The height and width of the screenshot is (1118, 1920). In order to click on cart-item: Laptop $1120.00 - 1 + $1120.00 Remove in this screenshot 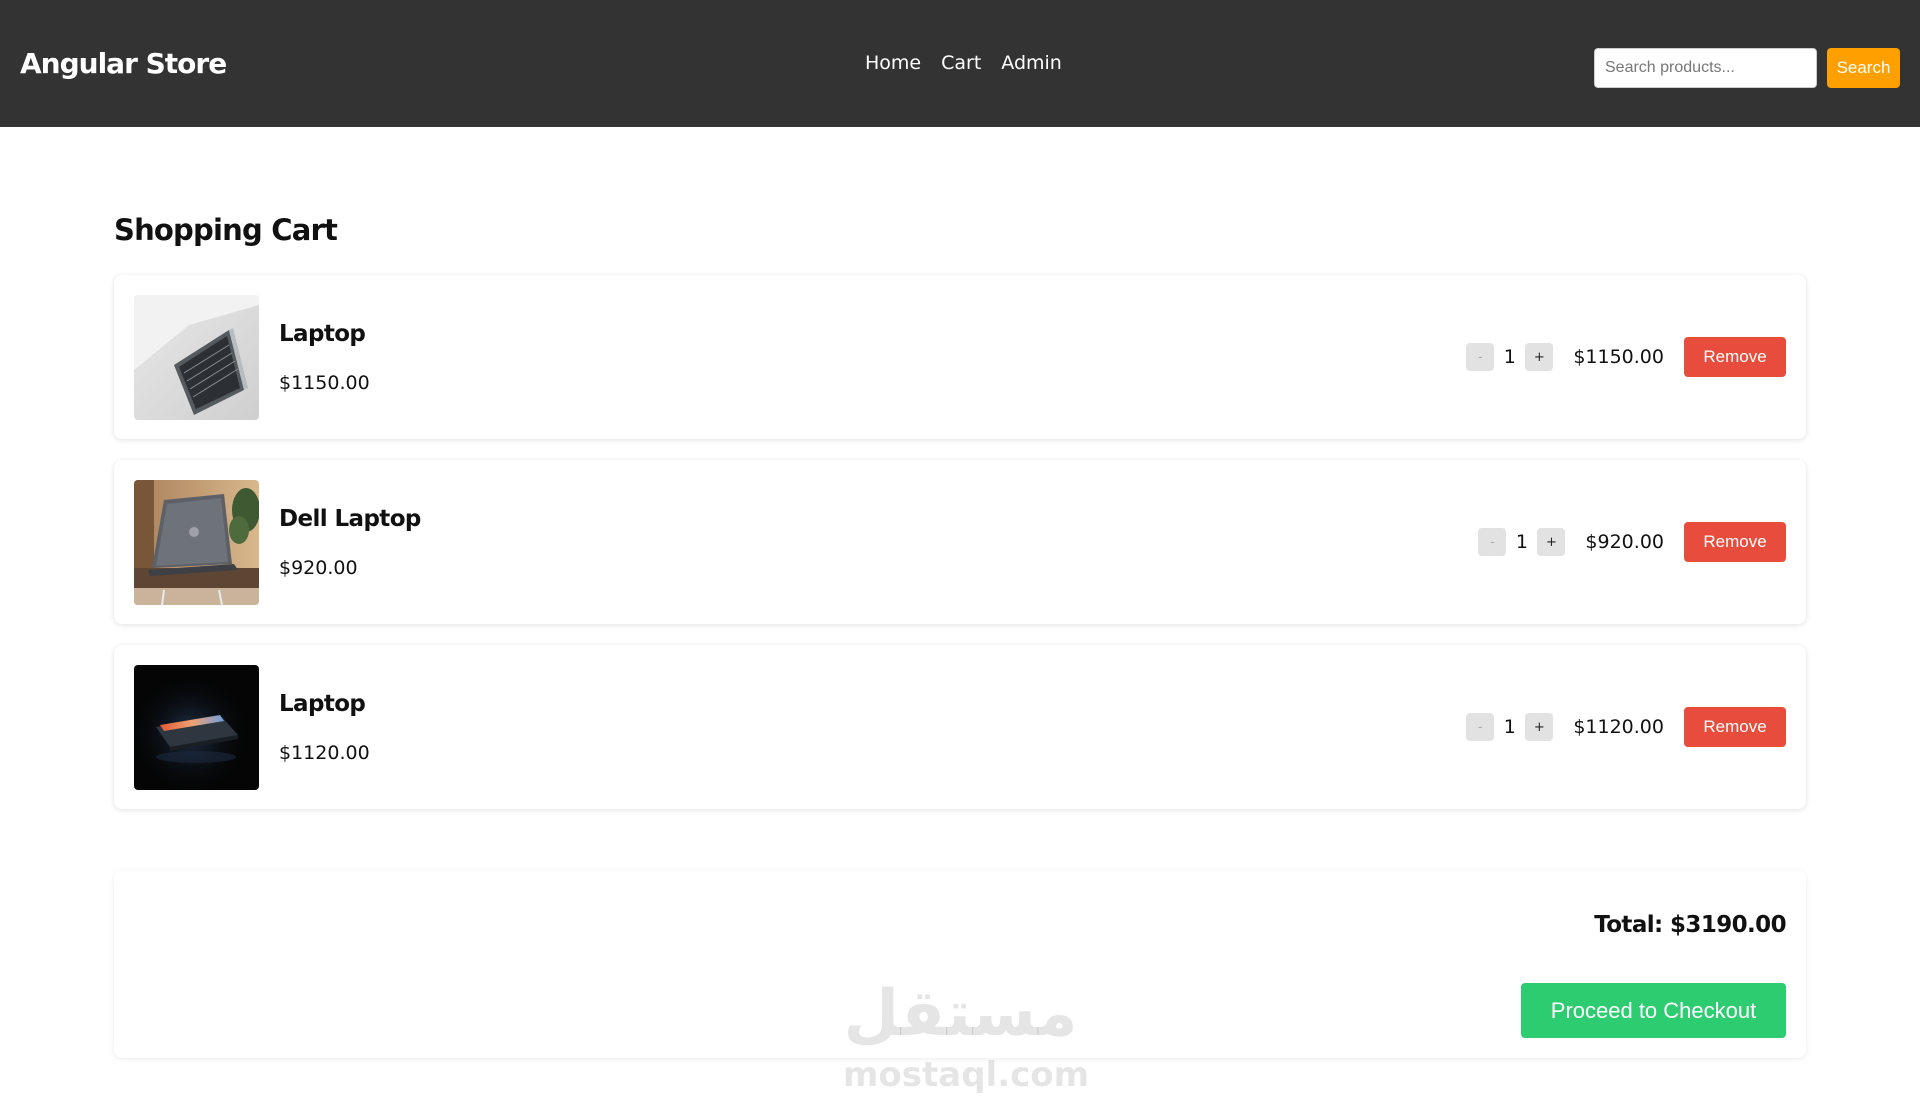, I will do `click(960, 727)`.